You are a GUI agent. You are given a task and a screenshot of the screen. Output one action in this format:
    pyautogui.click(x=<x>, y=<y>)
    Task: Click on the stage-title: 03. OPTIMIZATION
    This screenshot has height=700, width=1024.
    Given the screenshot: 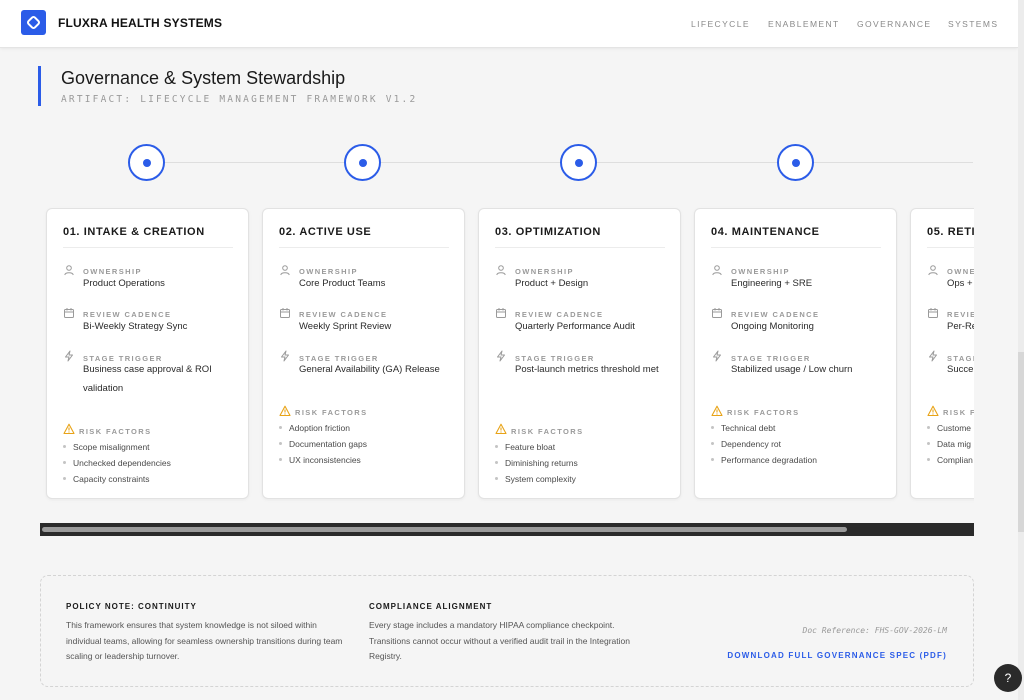 What is the action you would take?
    pyautogui.click(x=548, y=232)
    